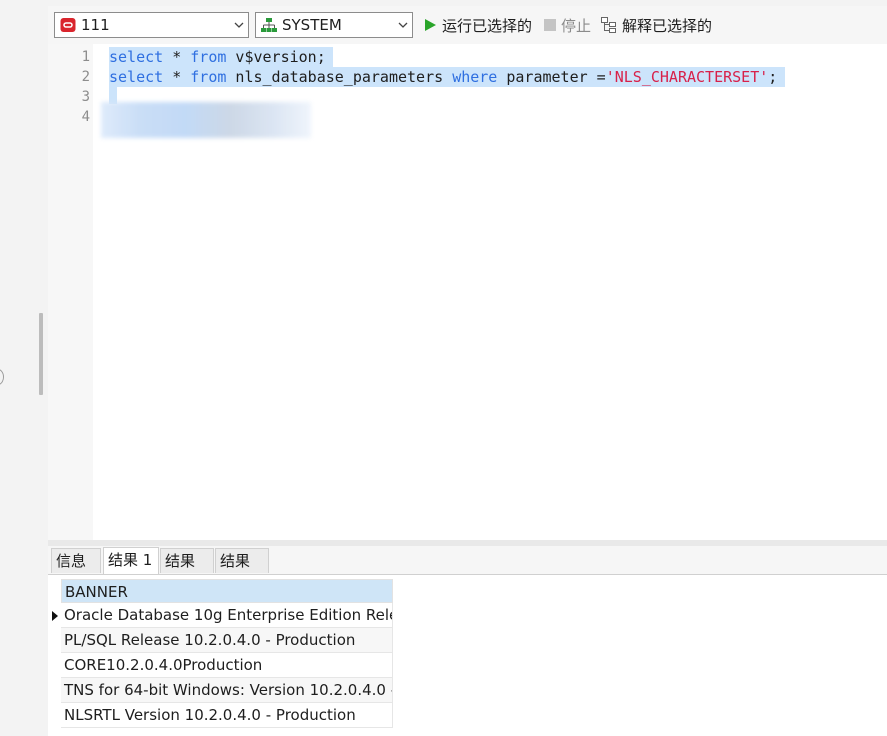 The width and height of the screenshot is (887, 736). I want to click on sql-string-literal: 'NLS_CHARACTERSET', so click(687, 77).